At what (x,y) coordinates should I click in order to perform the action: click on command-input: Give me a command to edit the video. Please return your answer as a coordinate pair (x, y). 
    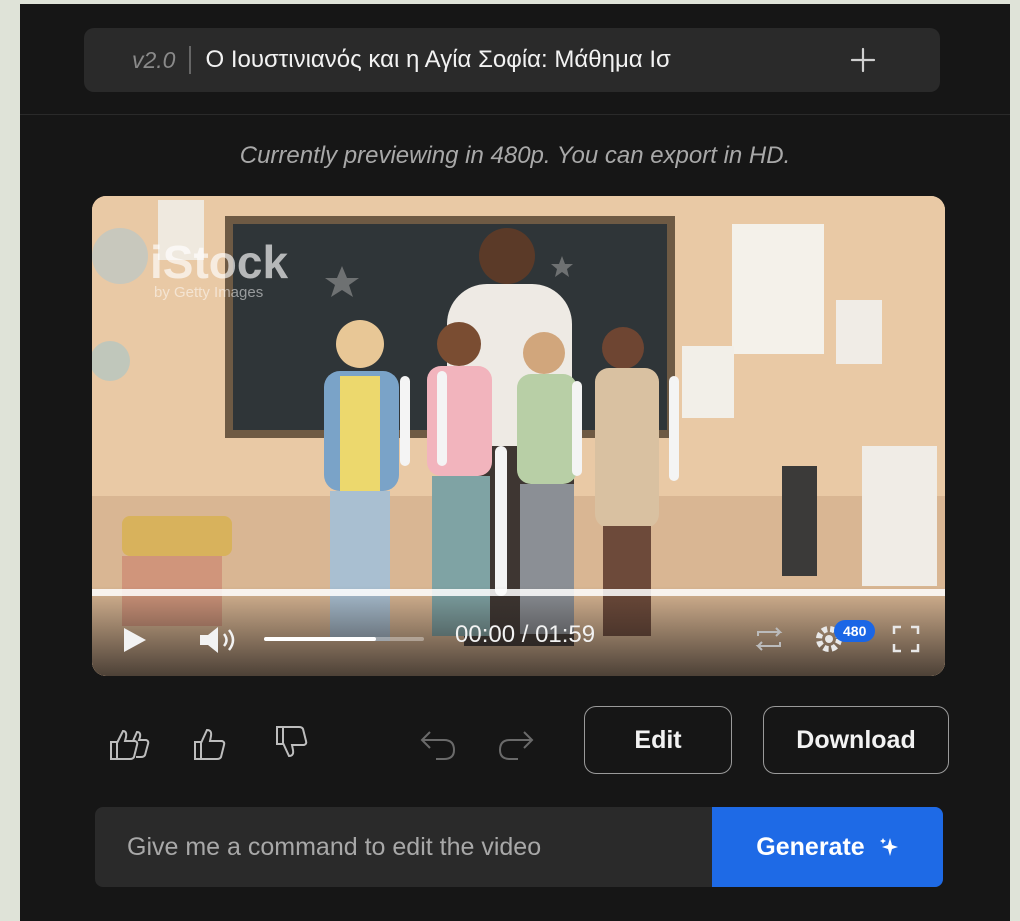
    Looking at the image, I should click on (407, 847).